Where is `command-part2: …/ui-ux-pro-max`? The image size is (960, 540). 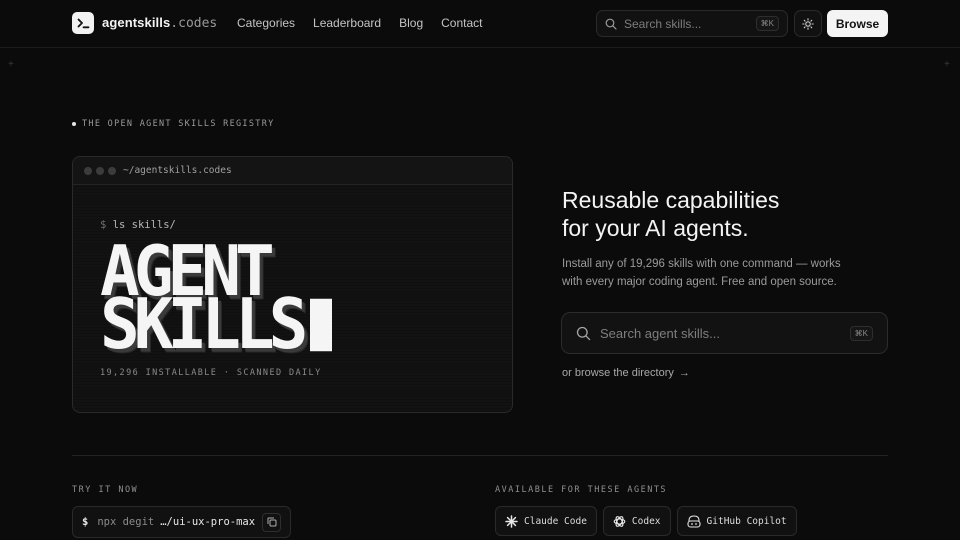
command-part2: …/ui-ux-pro-max is located at coordinates (208, 522).